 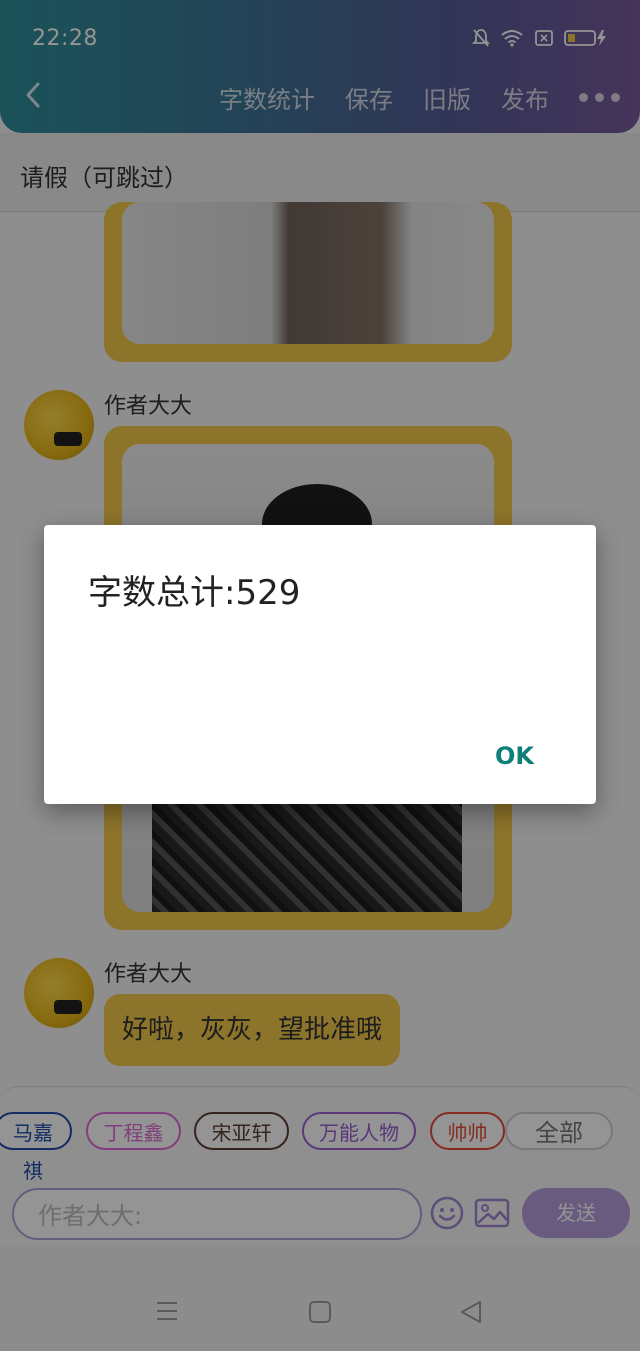 I want to click on ok-button: OK, so click(x=514, y=756).